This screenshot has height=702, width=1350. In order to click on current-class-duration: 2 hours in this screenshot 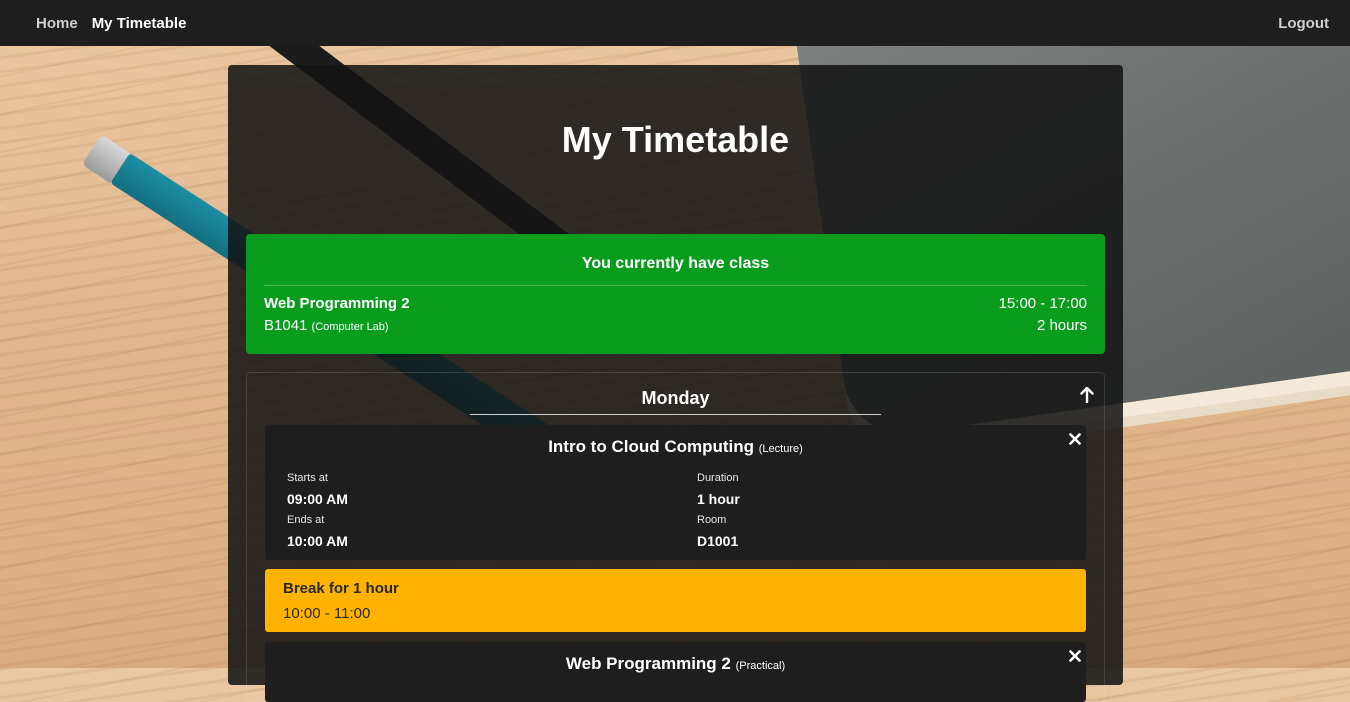, I will do `click(1061, 325)`.